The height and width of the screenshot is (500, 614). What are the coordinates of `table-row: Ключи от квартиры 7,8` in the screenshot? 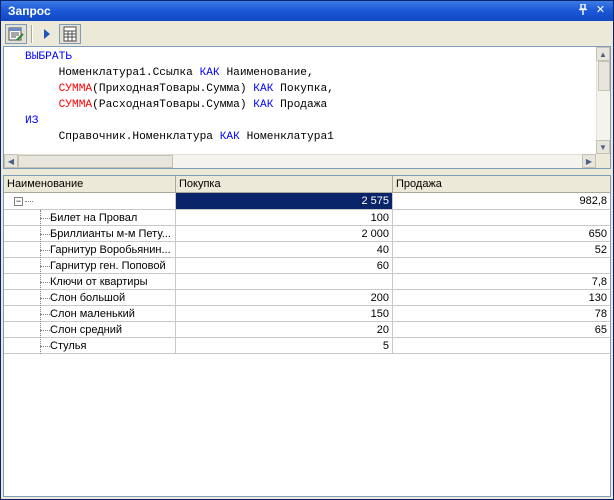 It's located at (307, 282).